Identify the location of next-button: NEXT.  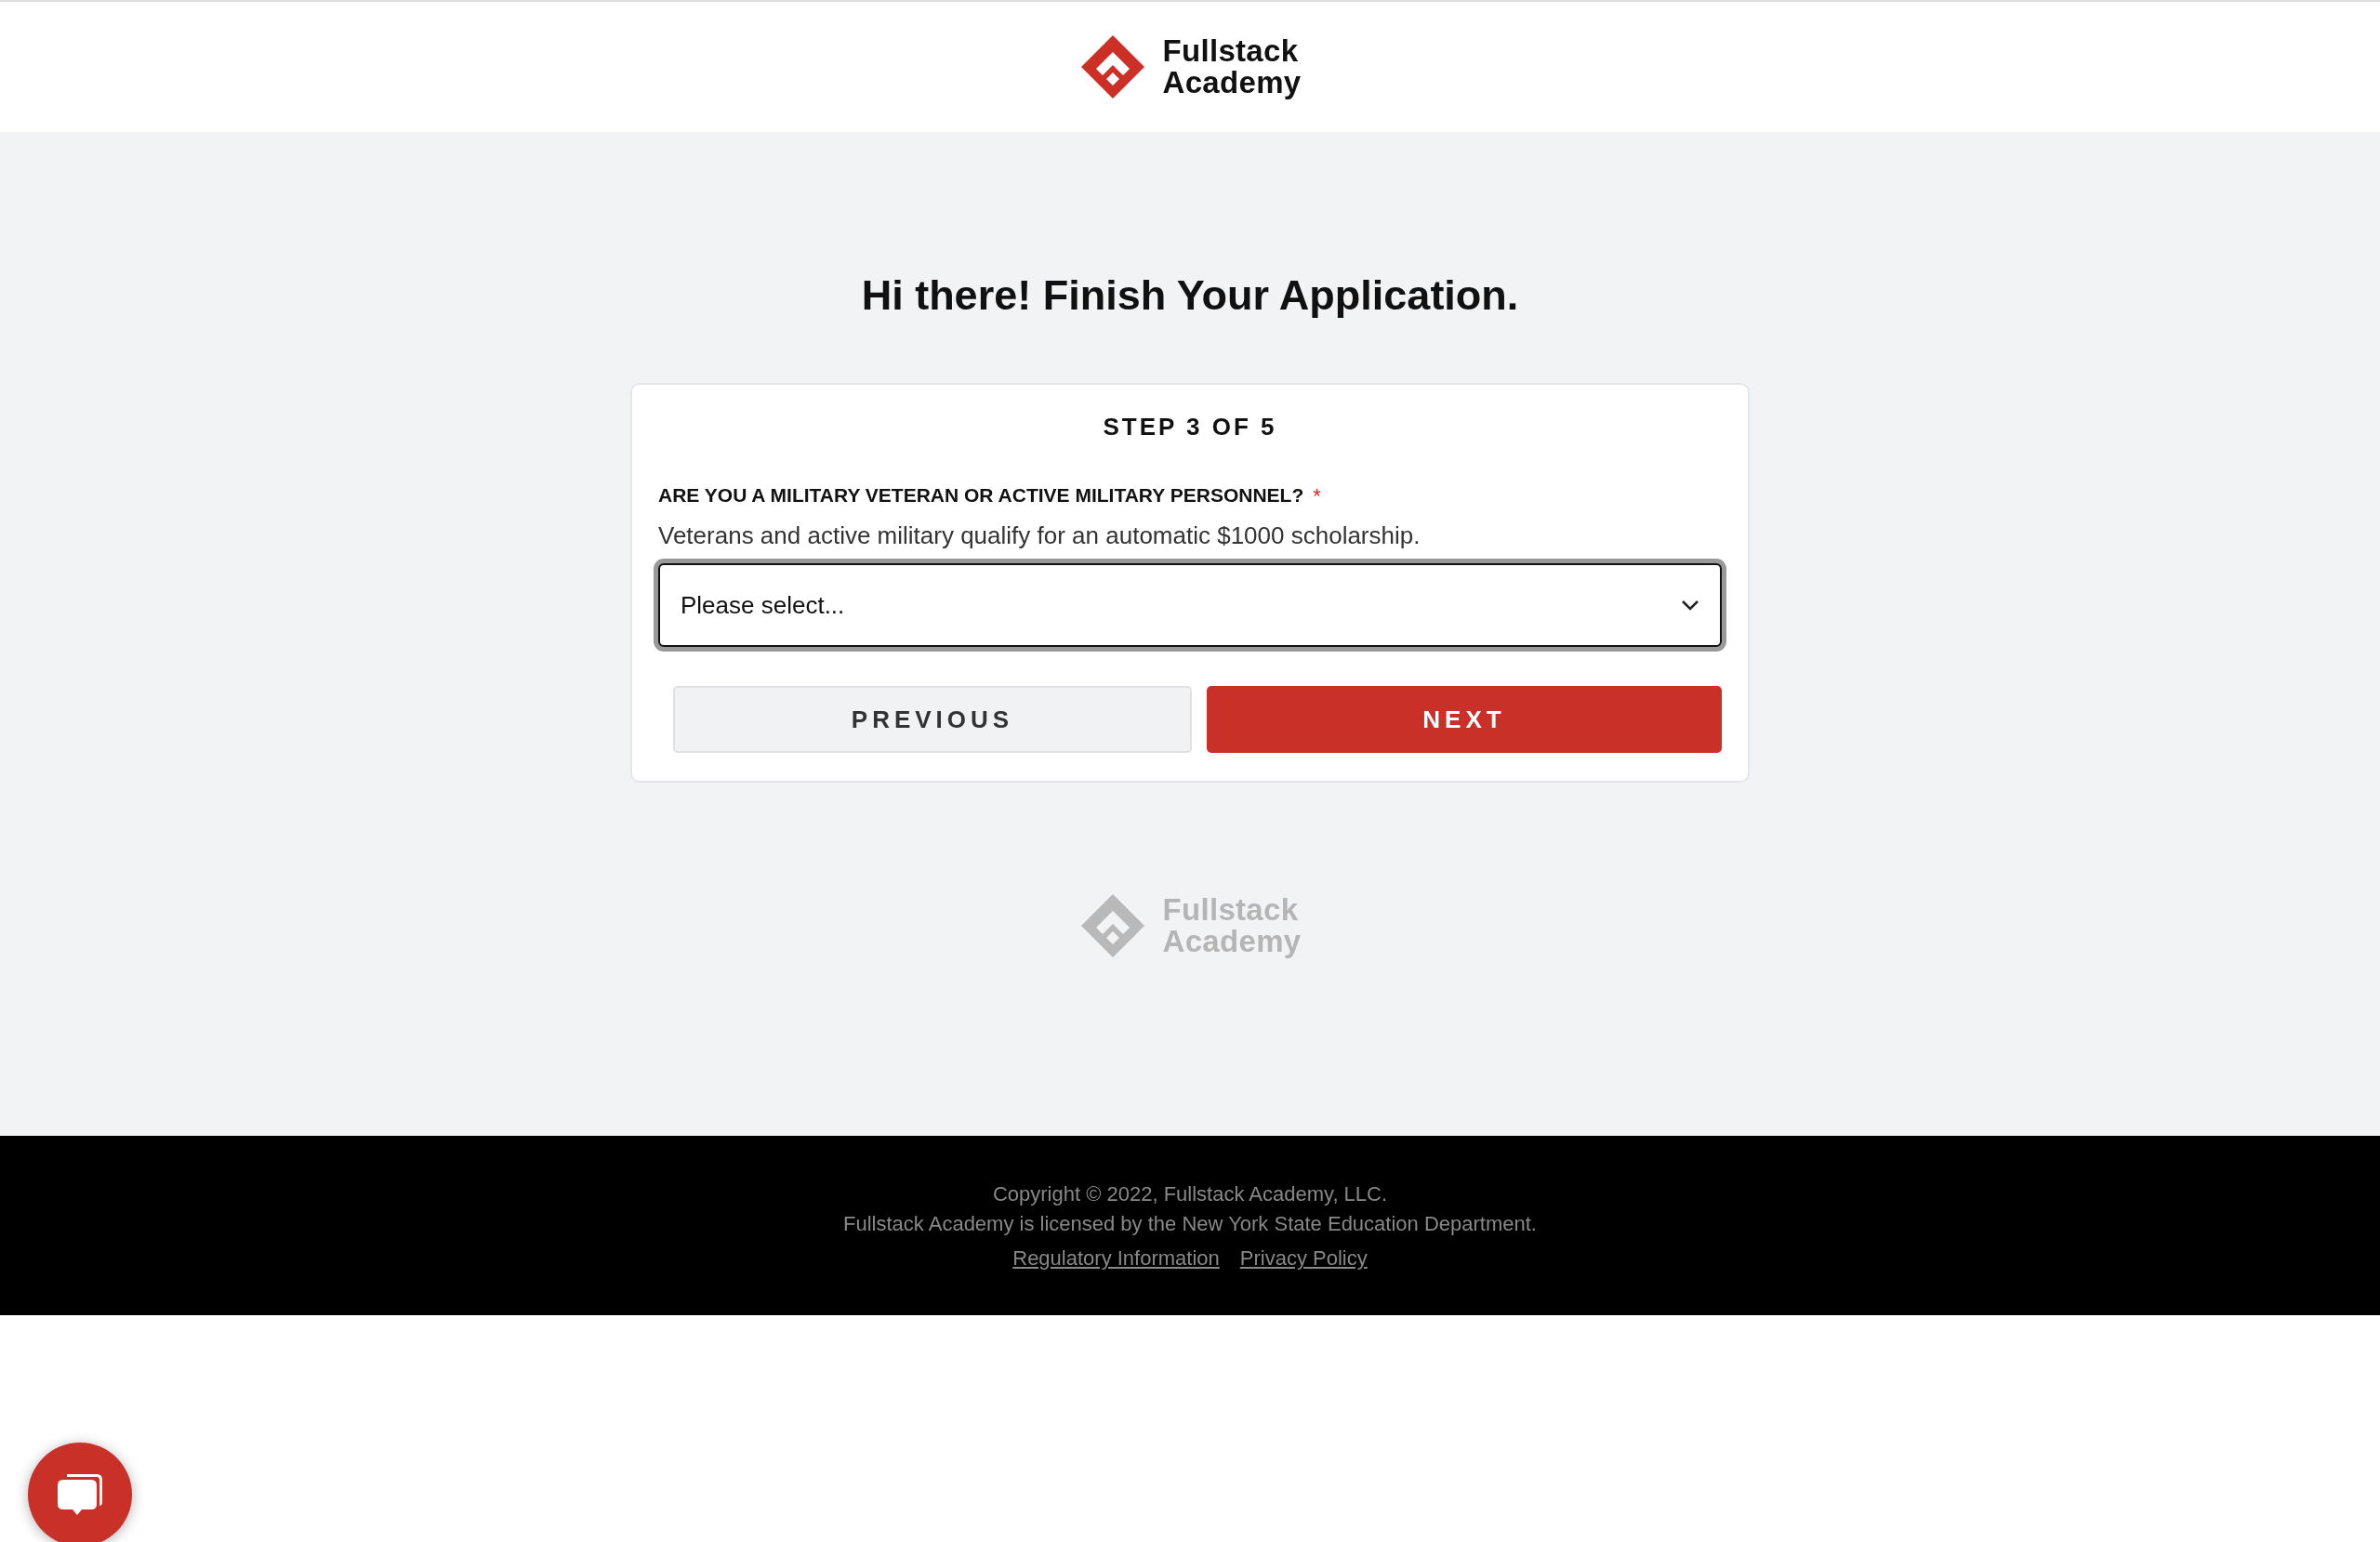
(1464, 719).